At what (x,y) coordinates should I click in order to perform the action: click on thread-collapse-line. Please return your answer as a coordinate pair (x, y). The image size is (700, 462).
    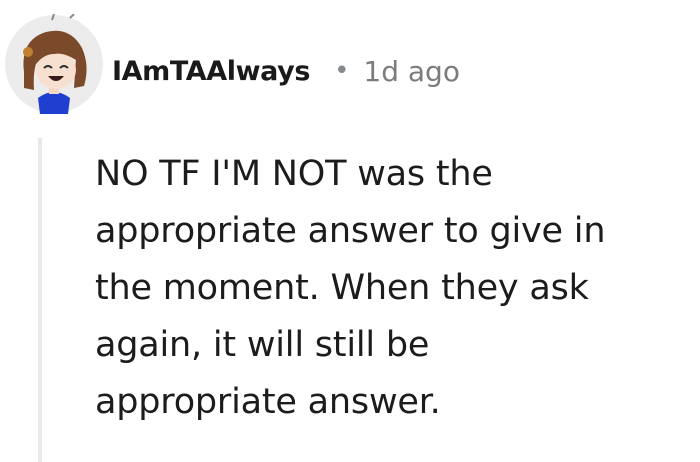
    Looking at the image, I should click on (40, 300).